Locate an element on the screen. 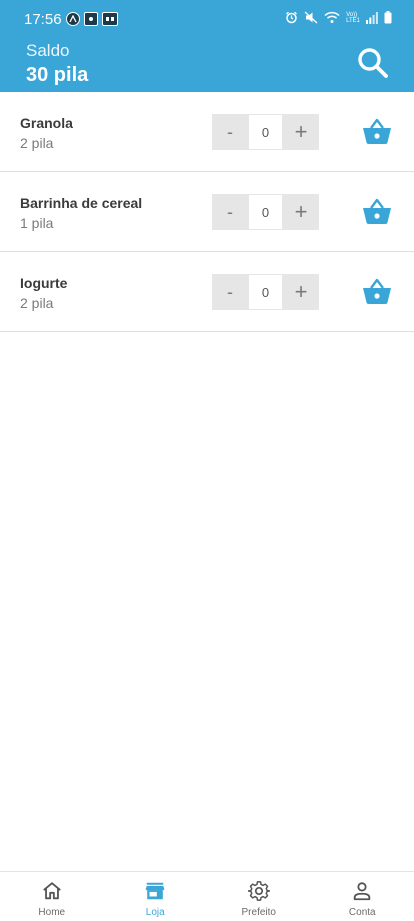  nav-label-conta: Conta is located at coordinates (362, 912).